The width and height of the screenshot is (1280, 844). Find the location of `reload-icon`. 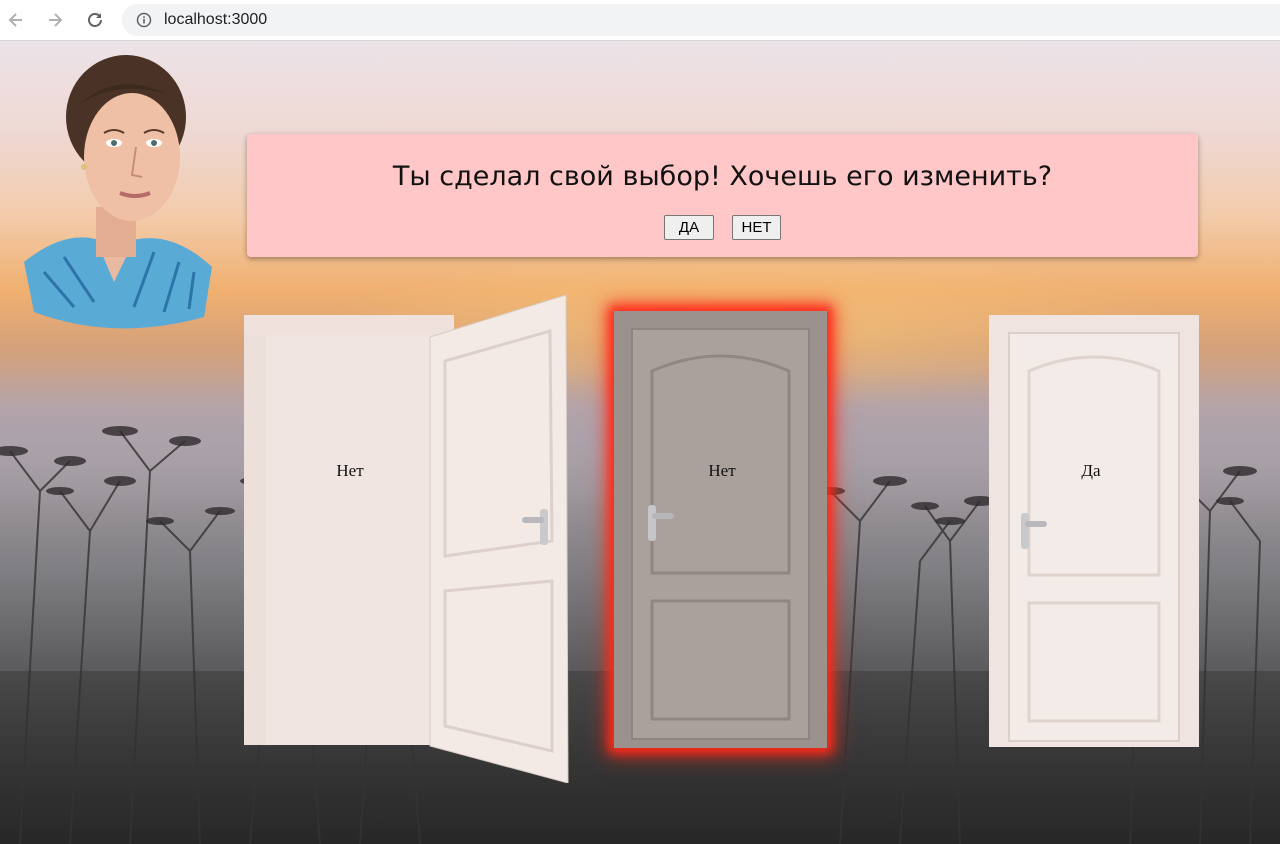

reload-icon is located at coordinates (95, 20).